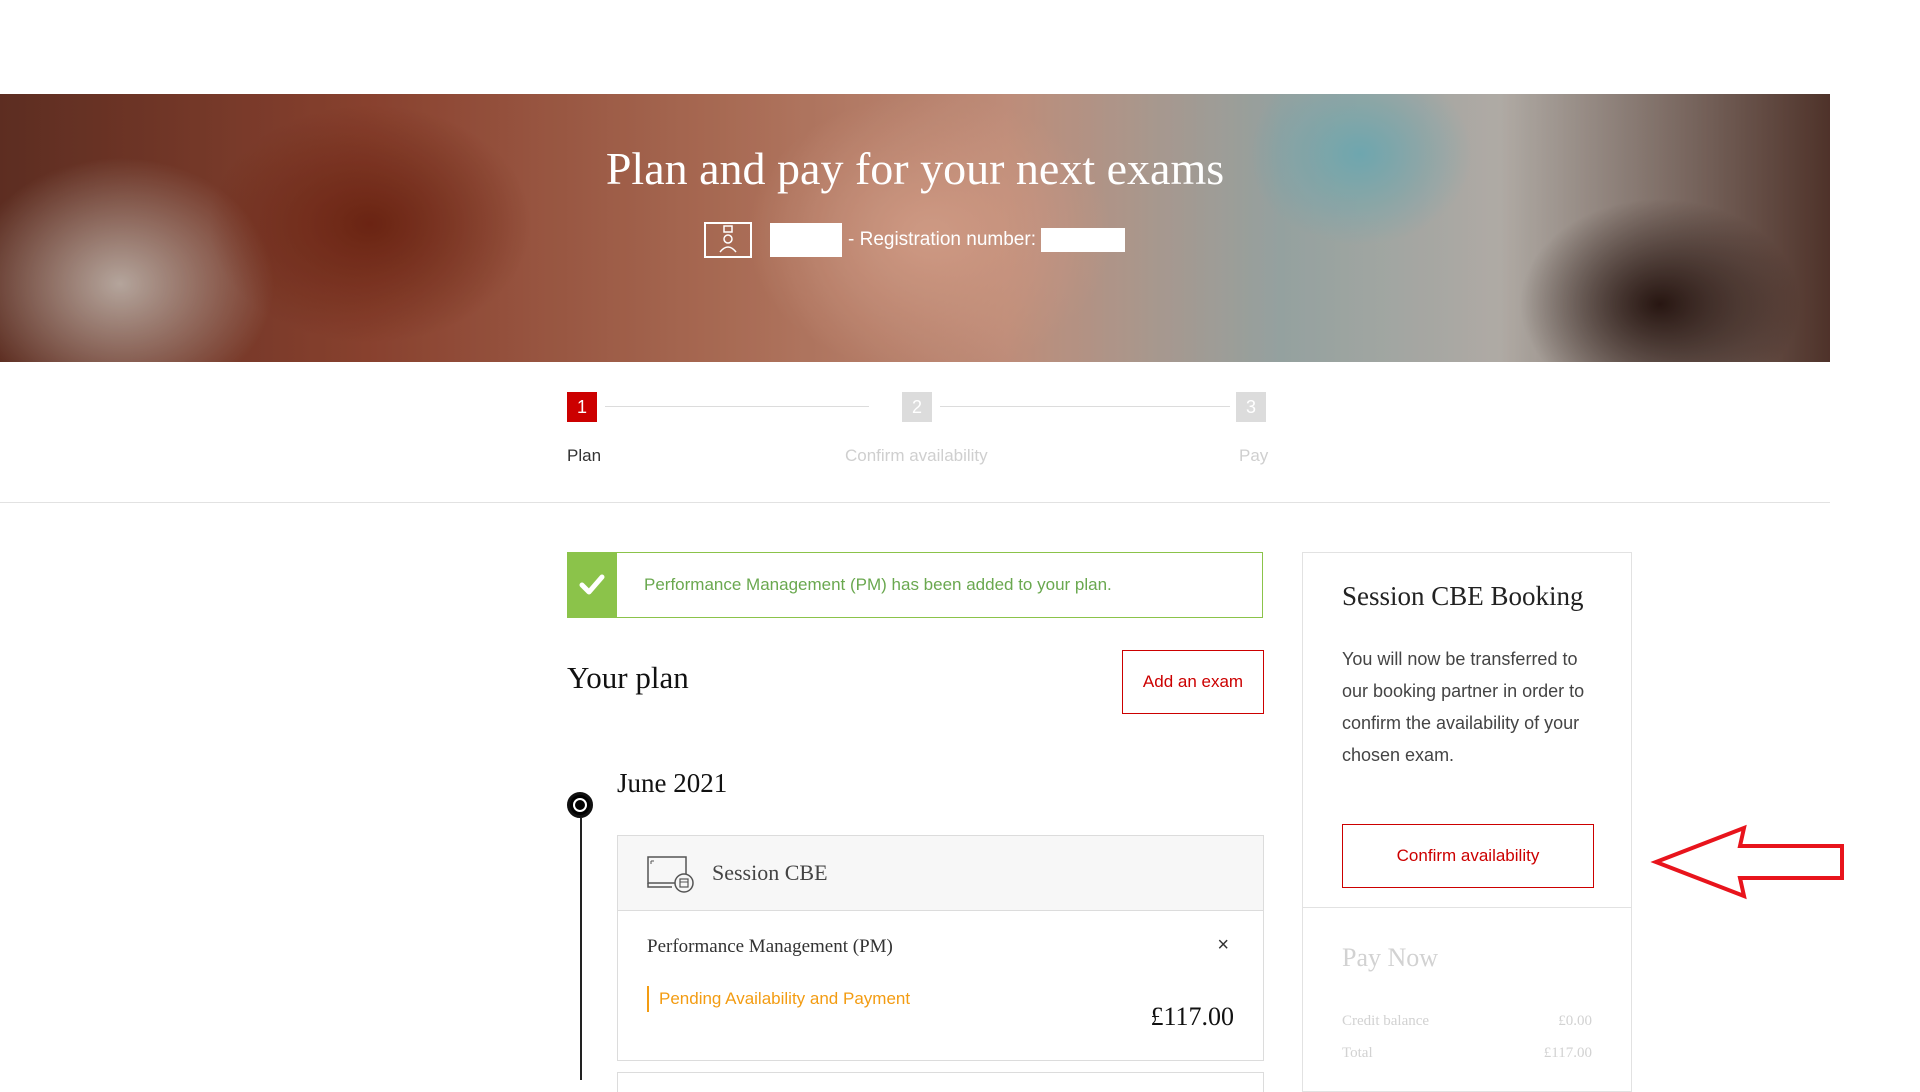 This screenshot has height=1092, width=1920. I want to click on add-exam-button: Add an exam, so click(1193, 682).